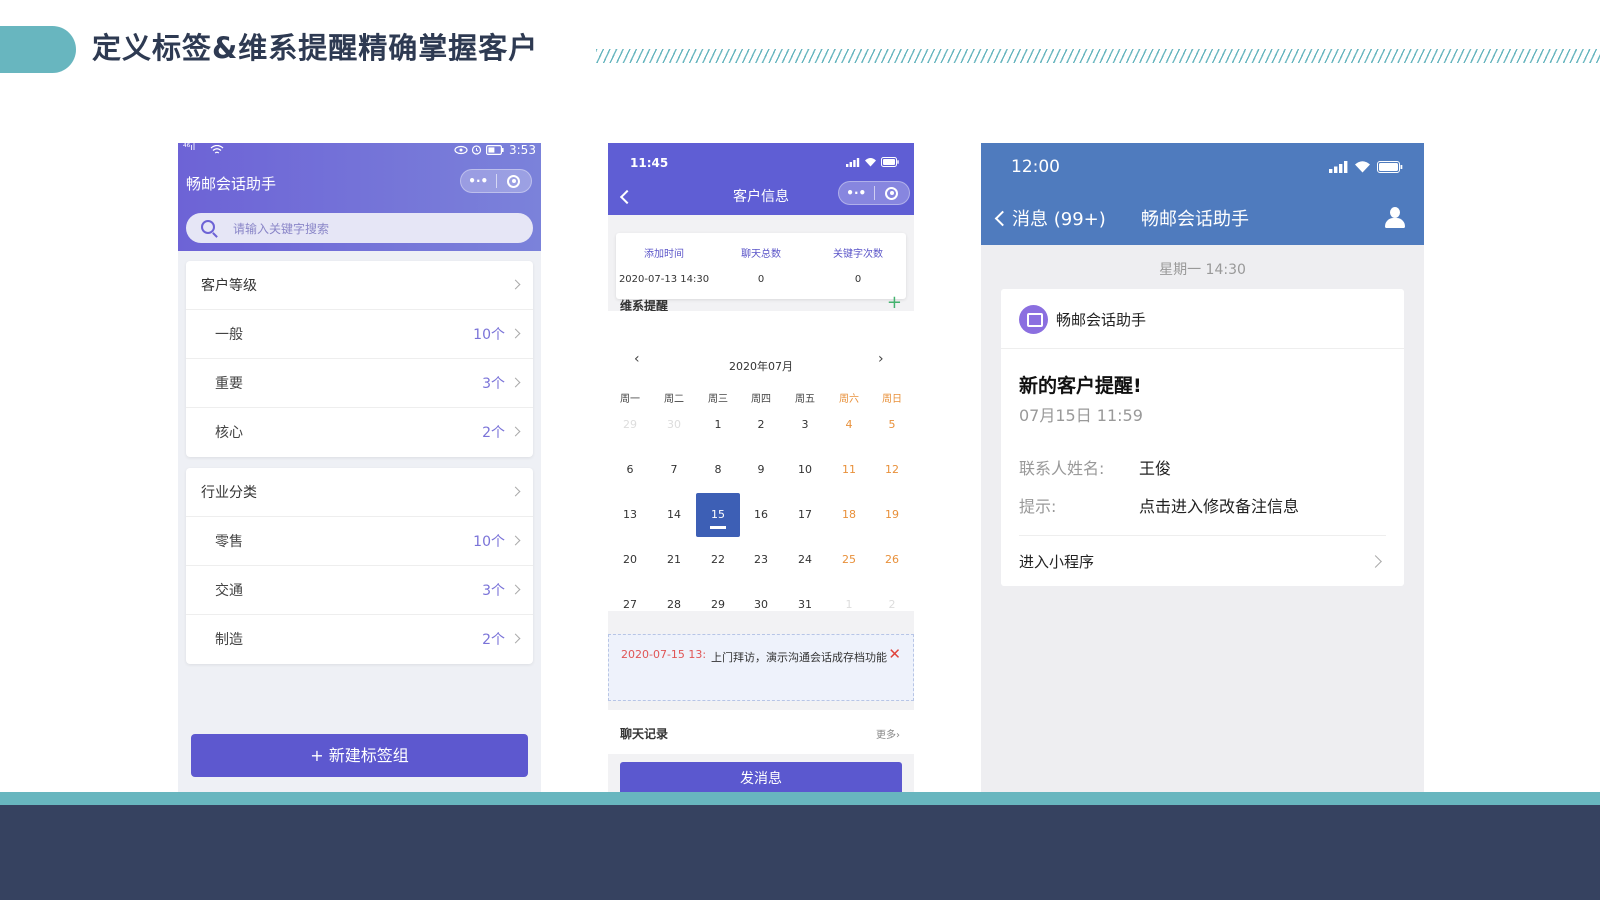 This screenshot has height=900, width=1600. I want to click on calendar-day: 9, so click(761, 470).